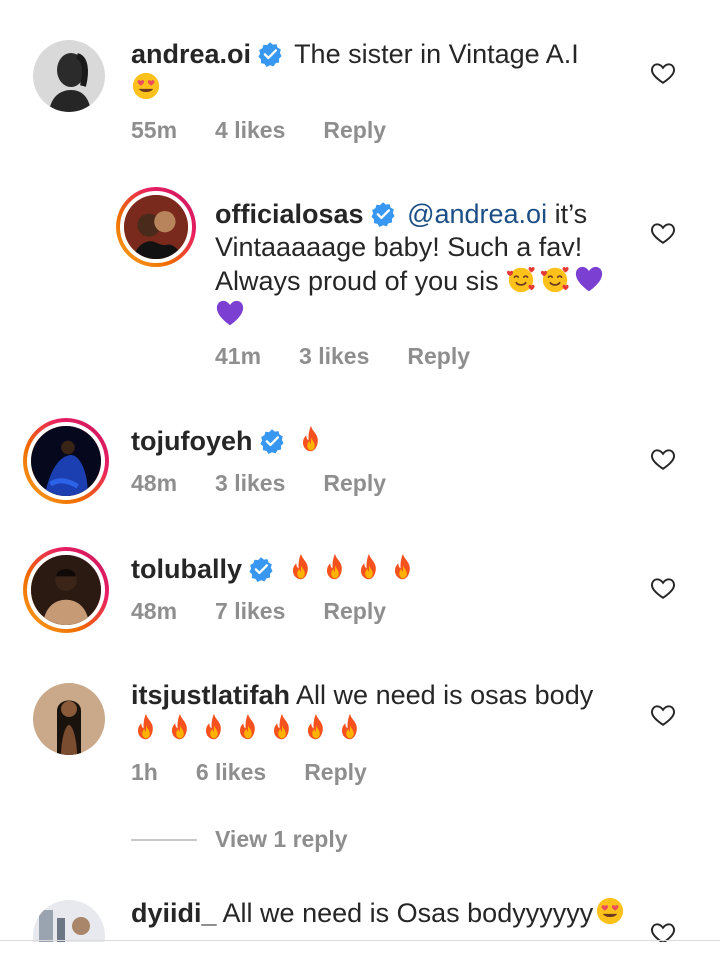 The width and height of the screenshot is (720, 955). I want to click on comment-body: dyiidi_ All we need is Osas bodyyyyyy, so click(391, 913).